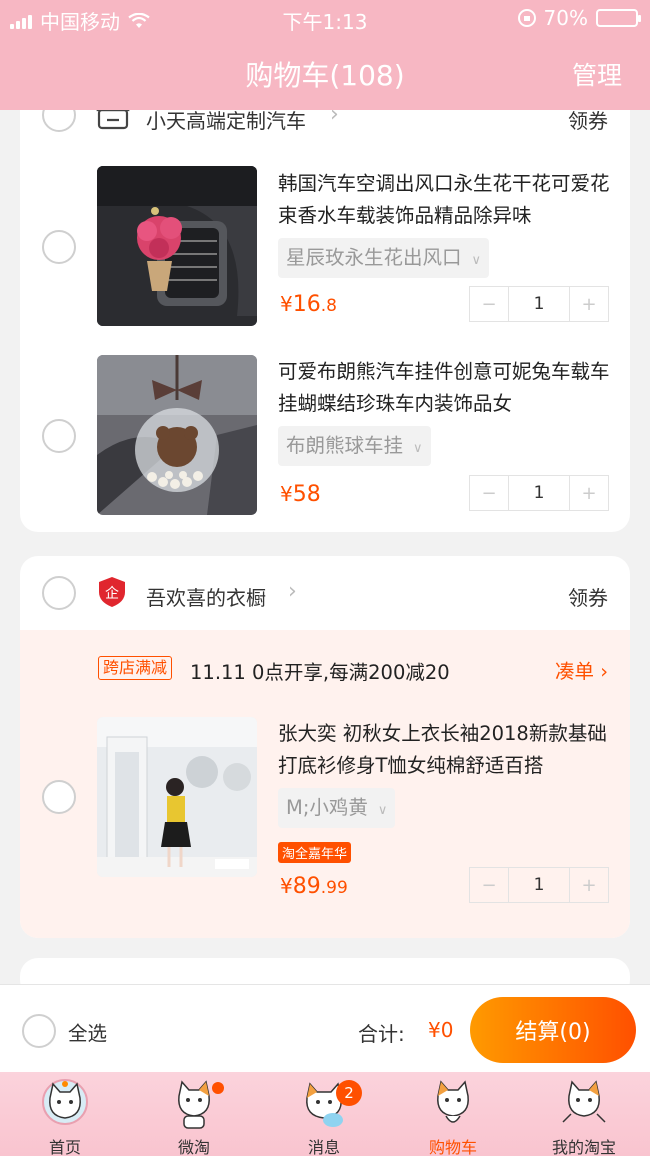  Describe the element at coordinates (135, 668) in the screenshot. I see `promo-tag: 跨店满减` at that location.